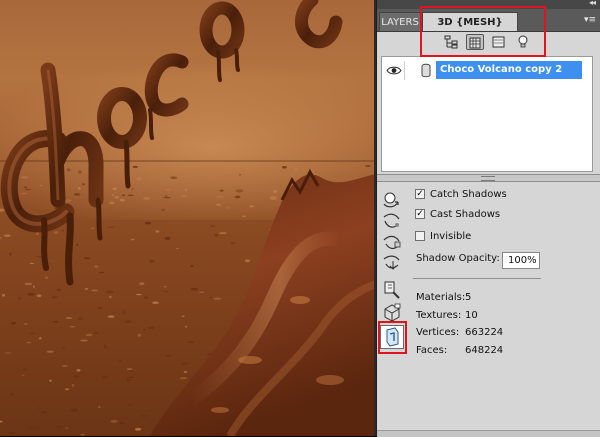 This screenshot has width=600, height=437. What do you see at coordinates (439, 315) in the screenshot?
I see `textures-label: Textures:` at bounding box center [439, 315].